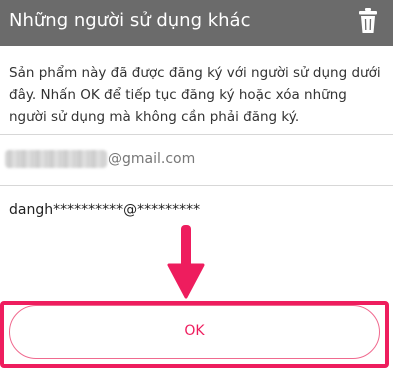  Describe the element at coordinates (104, 210) in the screenshot. I see `user-email: dangh**********@*********` at that location.